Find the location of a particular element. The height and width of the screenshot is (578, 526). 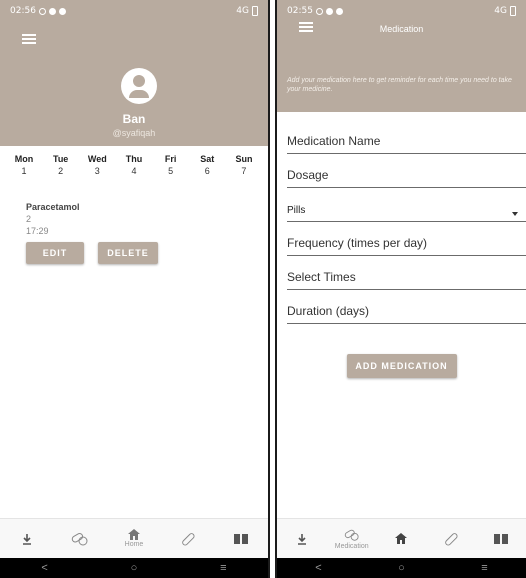

nav-medication-label: Medication is located at coordinates (351, 546).